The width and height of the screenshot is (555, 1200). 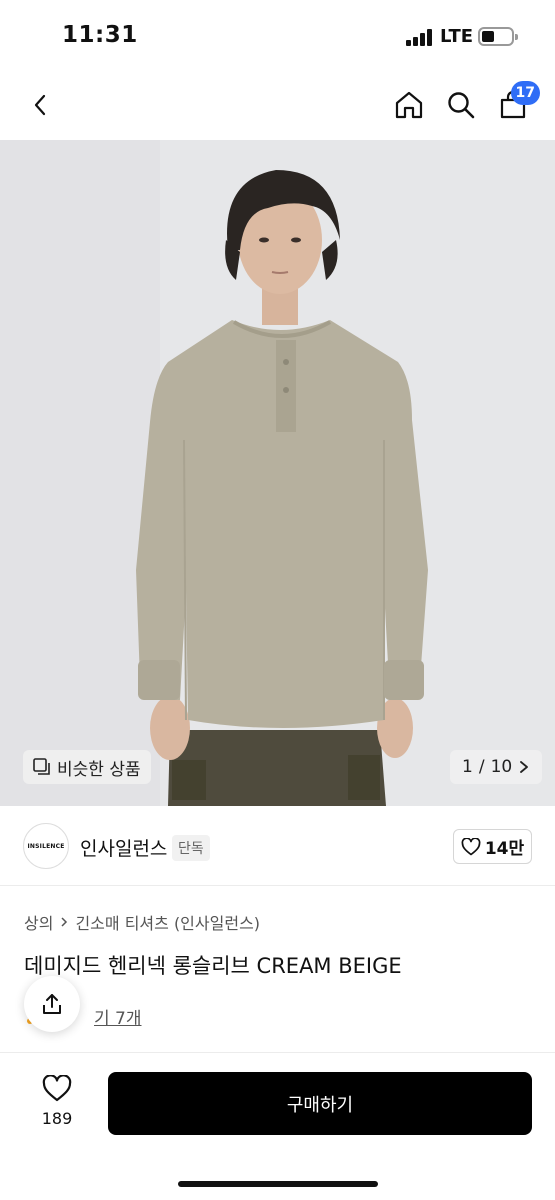 What do you see at coordinates (38, 922) in the screenshot?
I see `breadcrumb-category: 상의` at bounding box center [38, 922].